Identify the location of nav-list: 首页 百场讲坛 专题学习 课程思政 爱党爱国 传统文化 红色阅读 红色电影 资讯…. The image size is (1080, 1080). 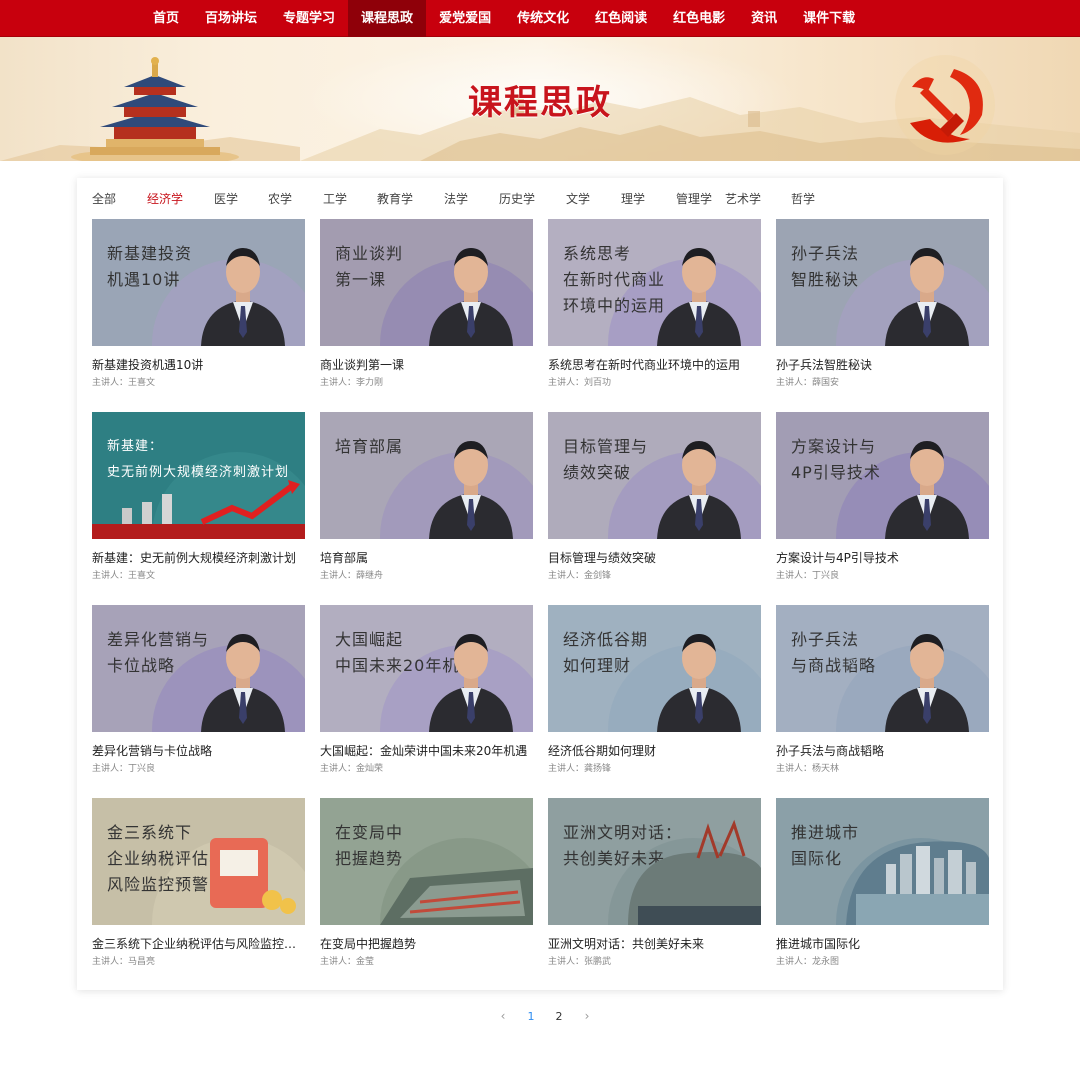
(504, 18).